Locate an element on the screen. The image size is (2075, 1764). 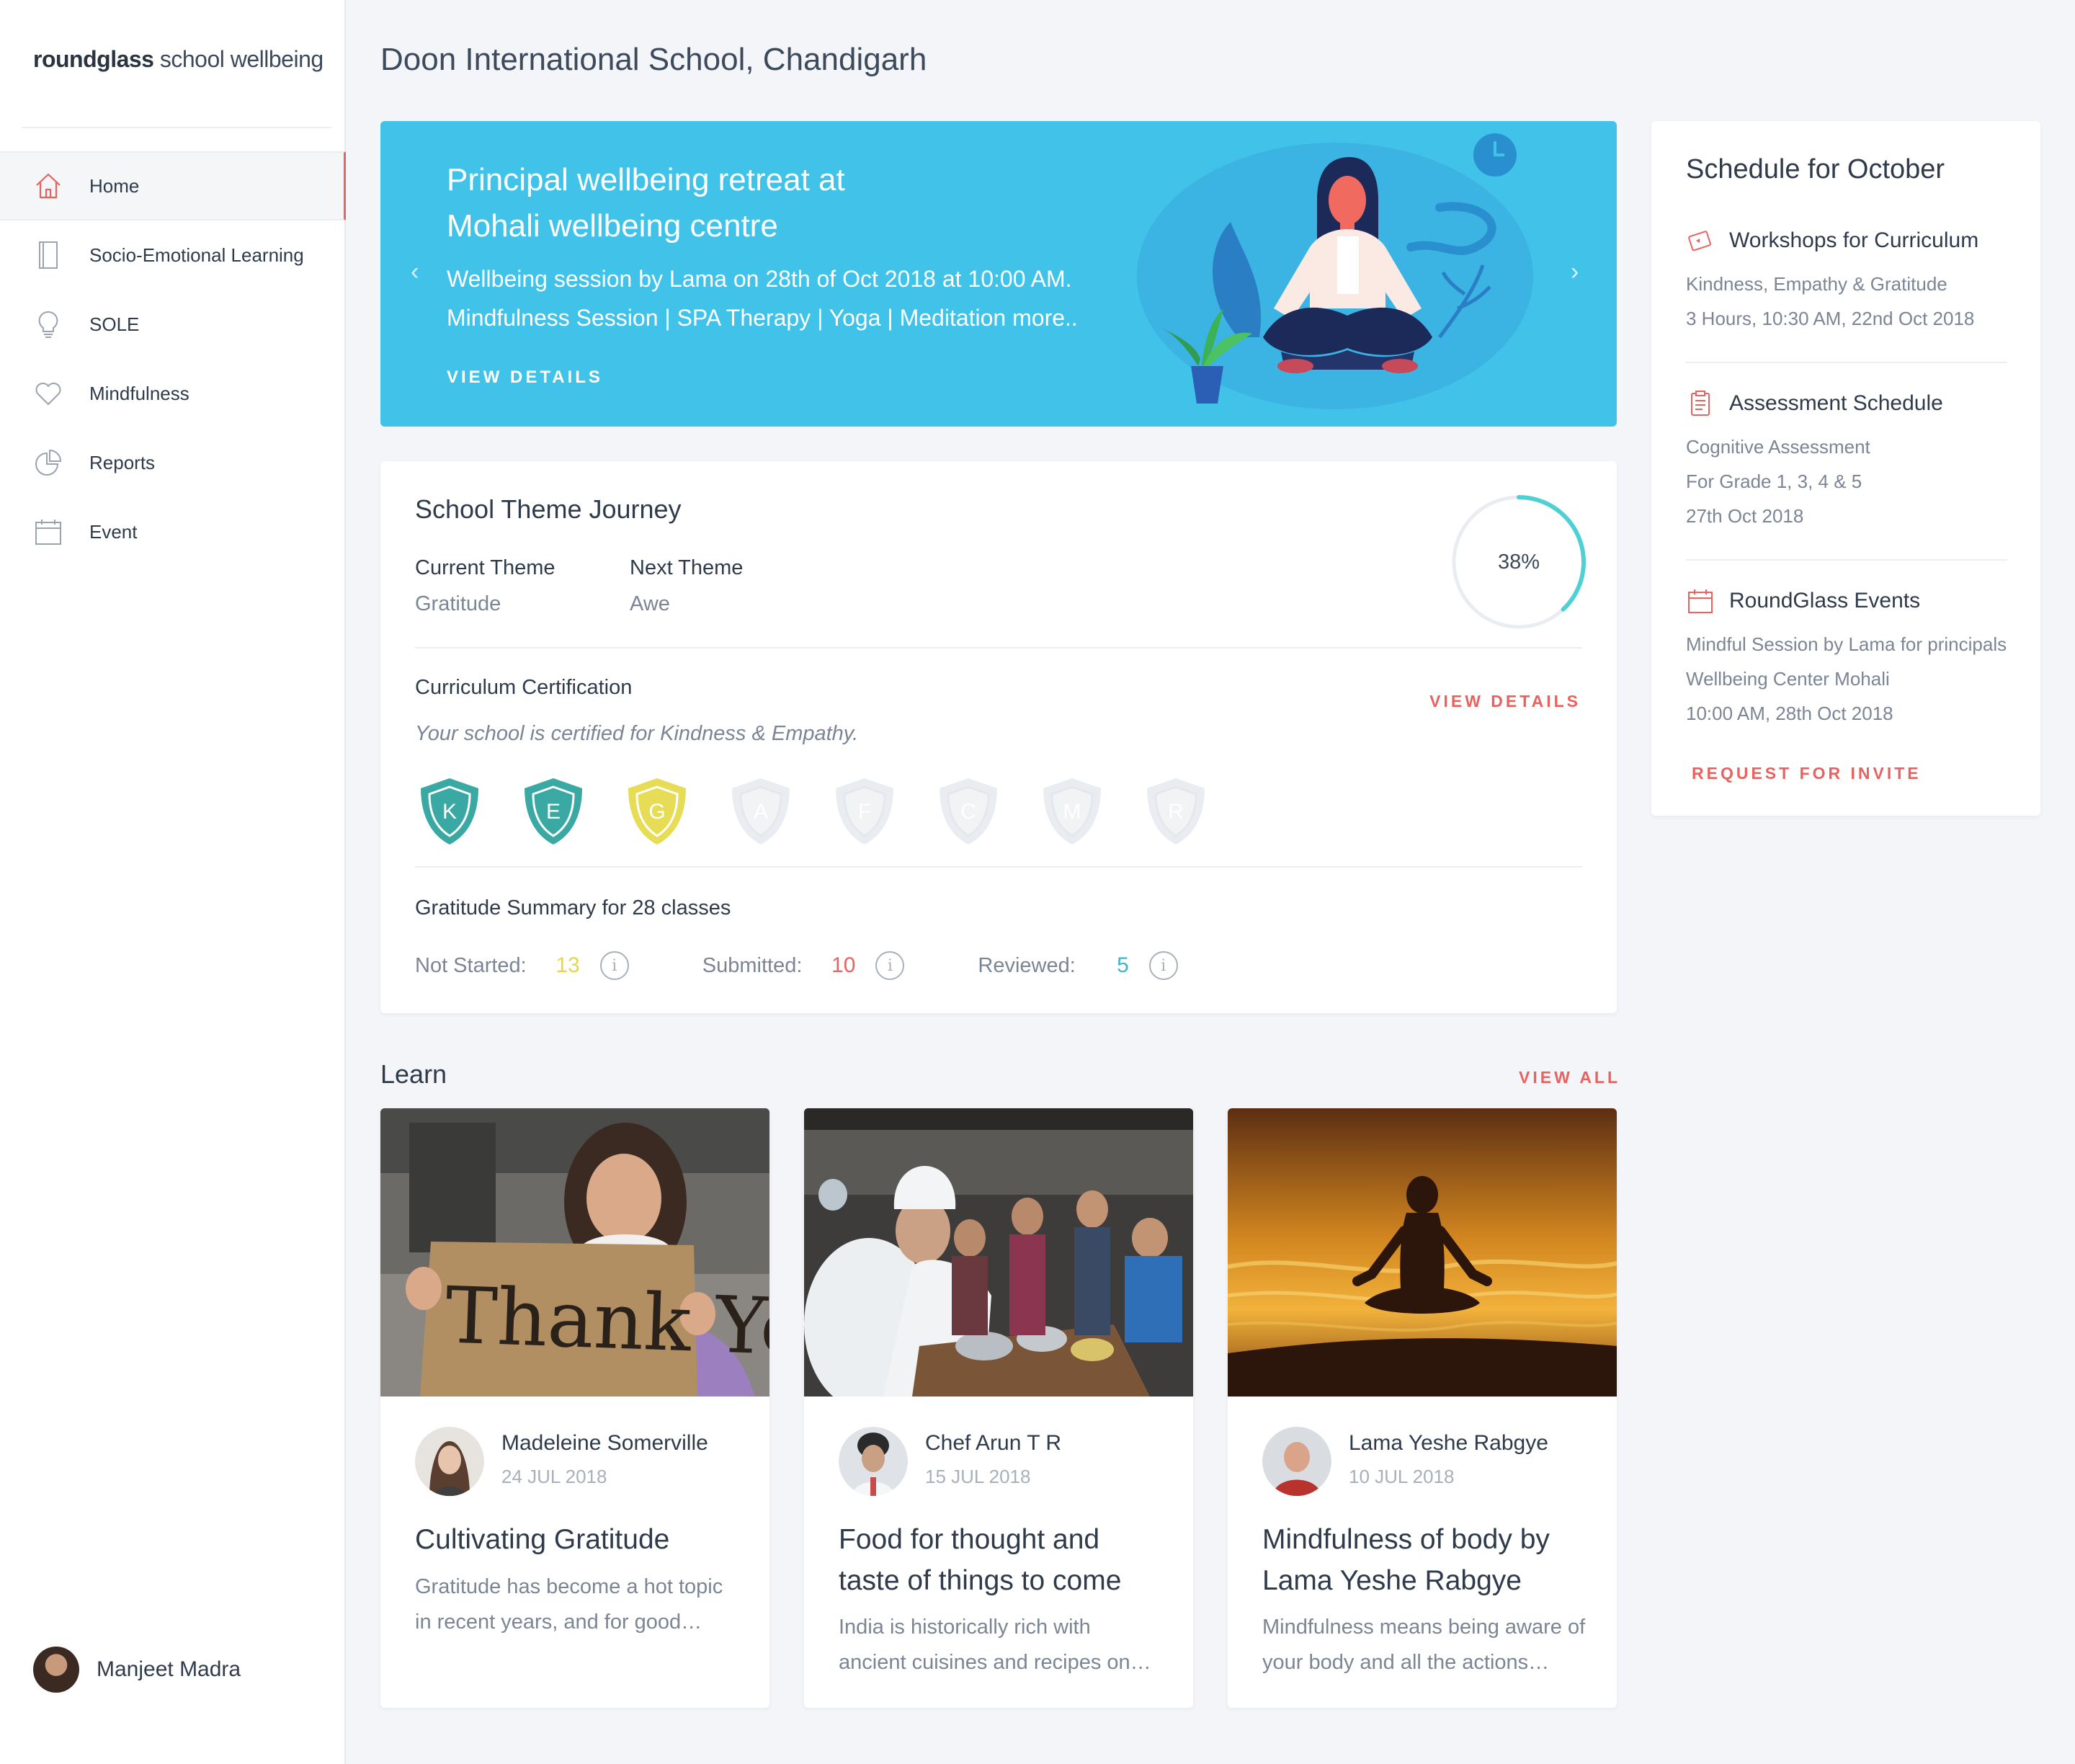
sidebar-item-mindfulness: Mindfulness is located at coordinates (173, 393).